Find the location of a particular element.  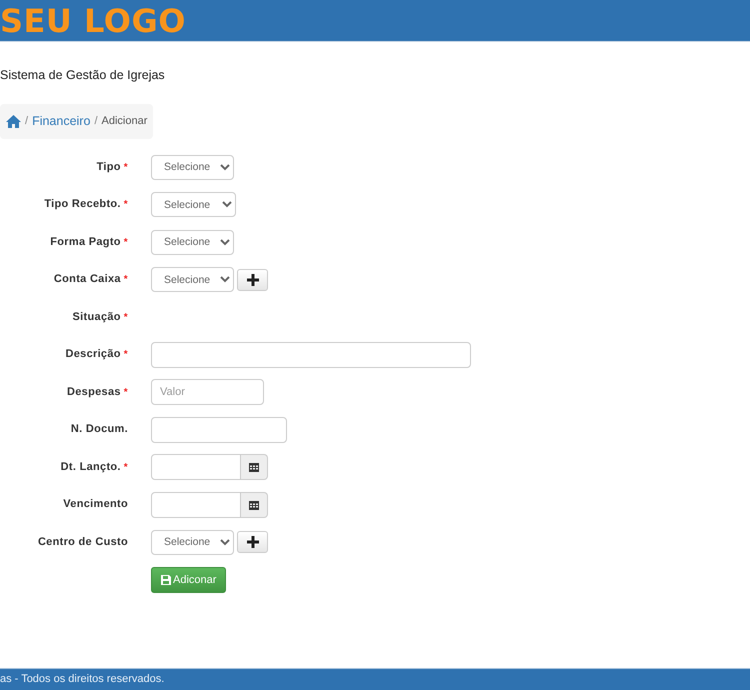

breadcrumb-current: Adicionar is located at coordinates (125, 121).